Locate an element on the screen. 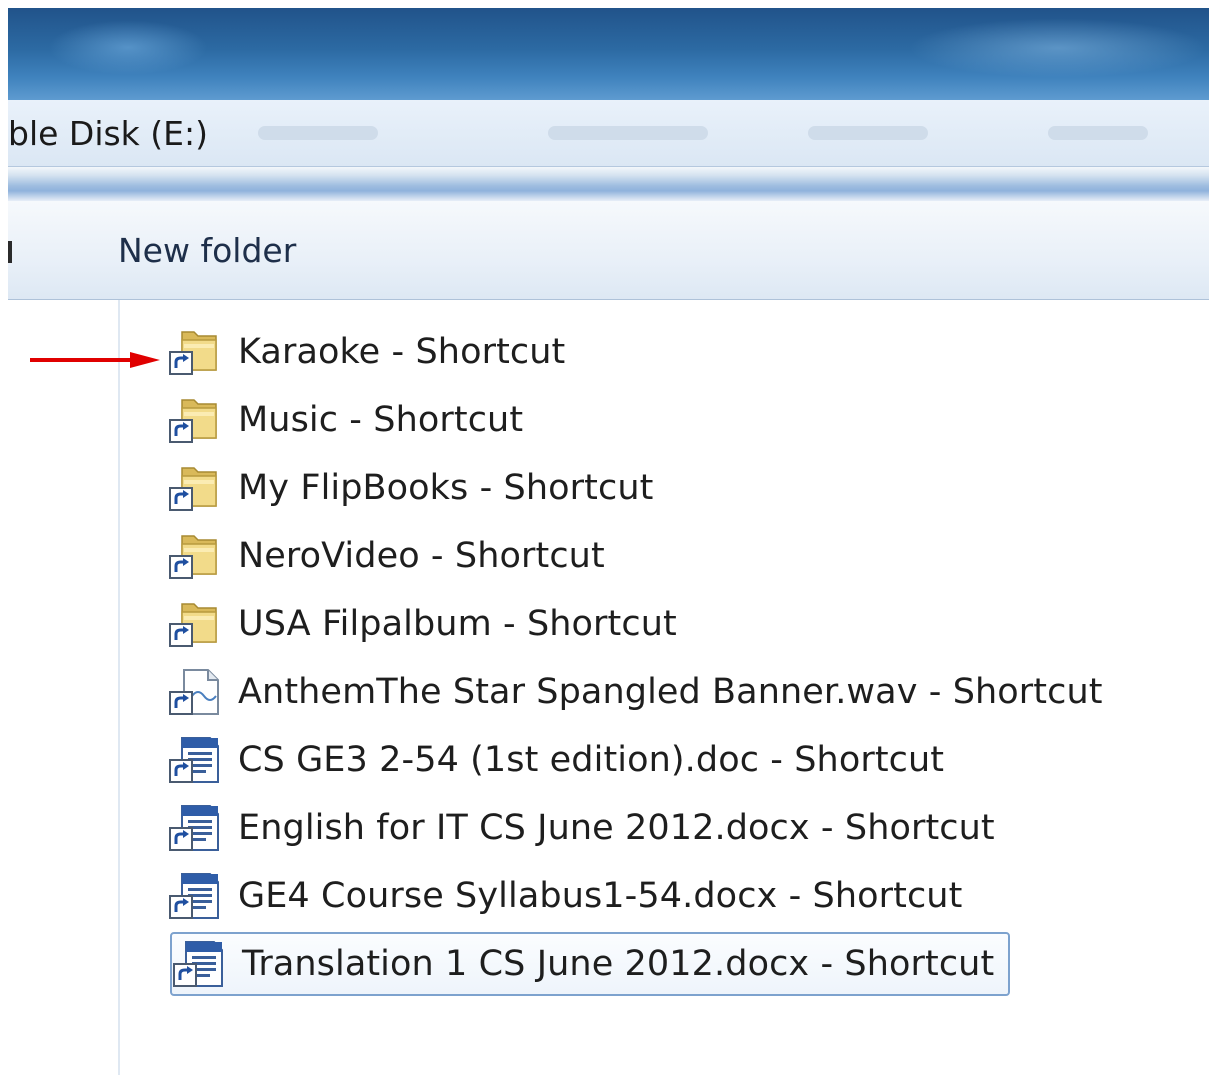  audio-file-shortcut-icon is located at coordinates (196, 692).